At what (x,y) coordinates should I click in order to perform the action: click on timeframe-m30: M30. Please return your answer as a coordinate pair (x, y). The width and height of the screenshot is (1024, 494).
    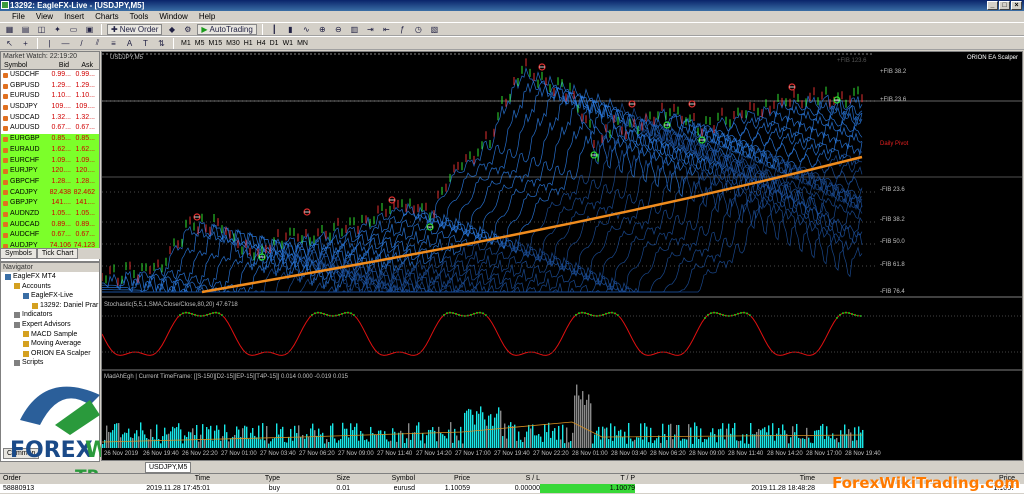
    Looking at the image, I should click on (233, 43).